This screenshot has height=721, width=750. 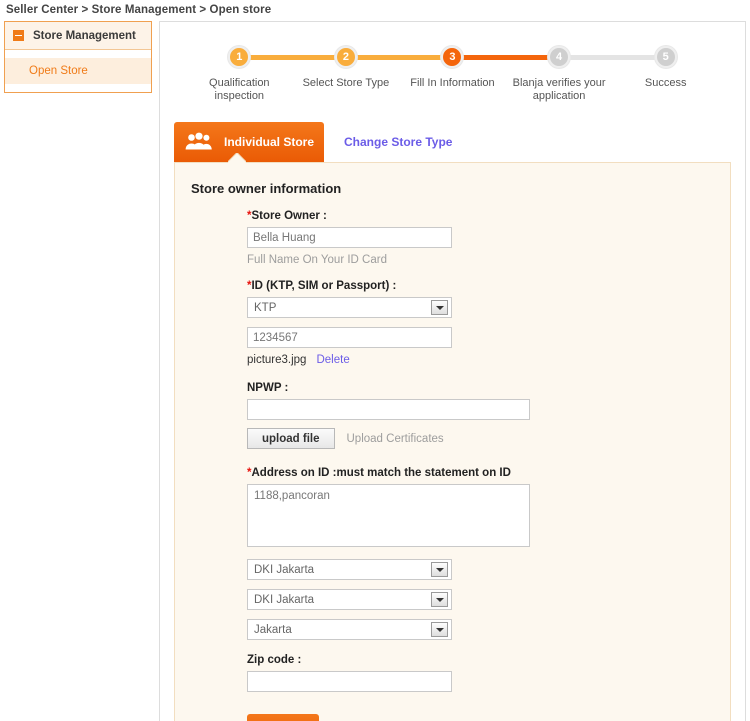 What do you see at coordinates (388, 409) in the screenshot?
I see `npwp-input` at bounding box center [388, 409].